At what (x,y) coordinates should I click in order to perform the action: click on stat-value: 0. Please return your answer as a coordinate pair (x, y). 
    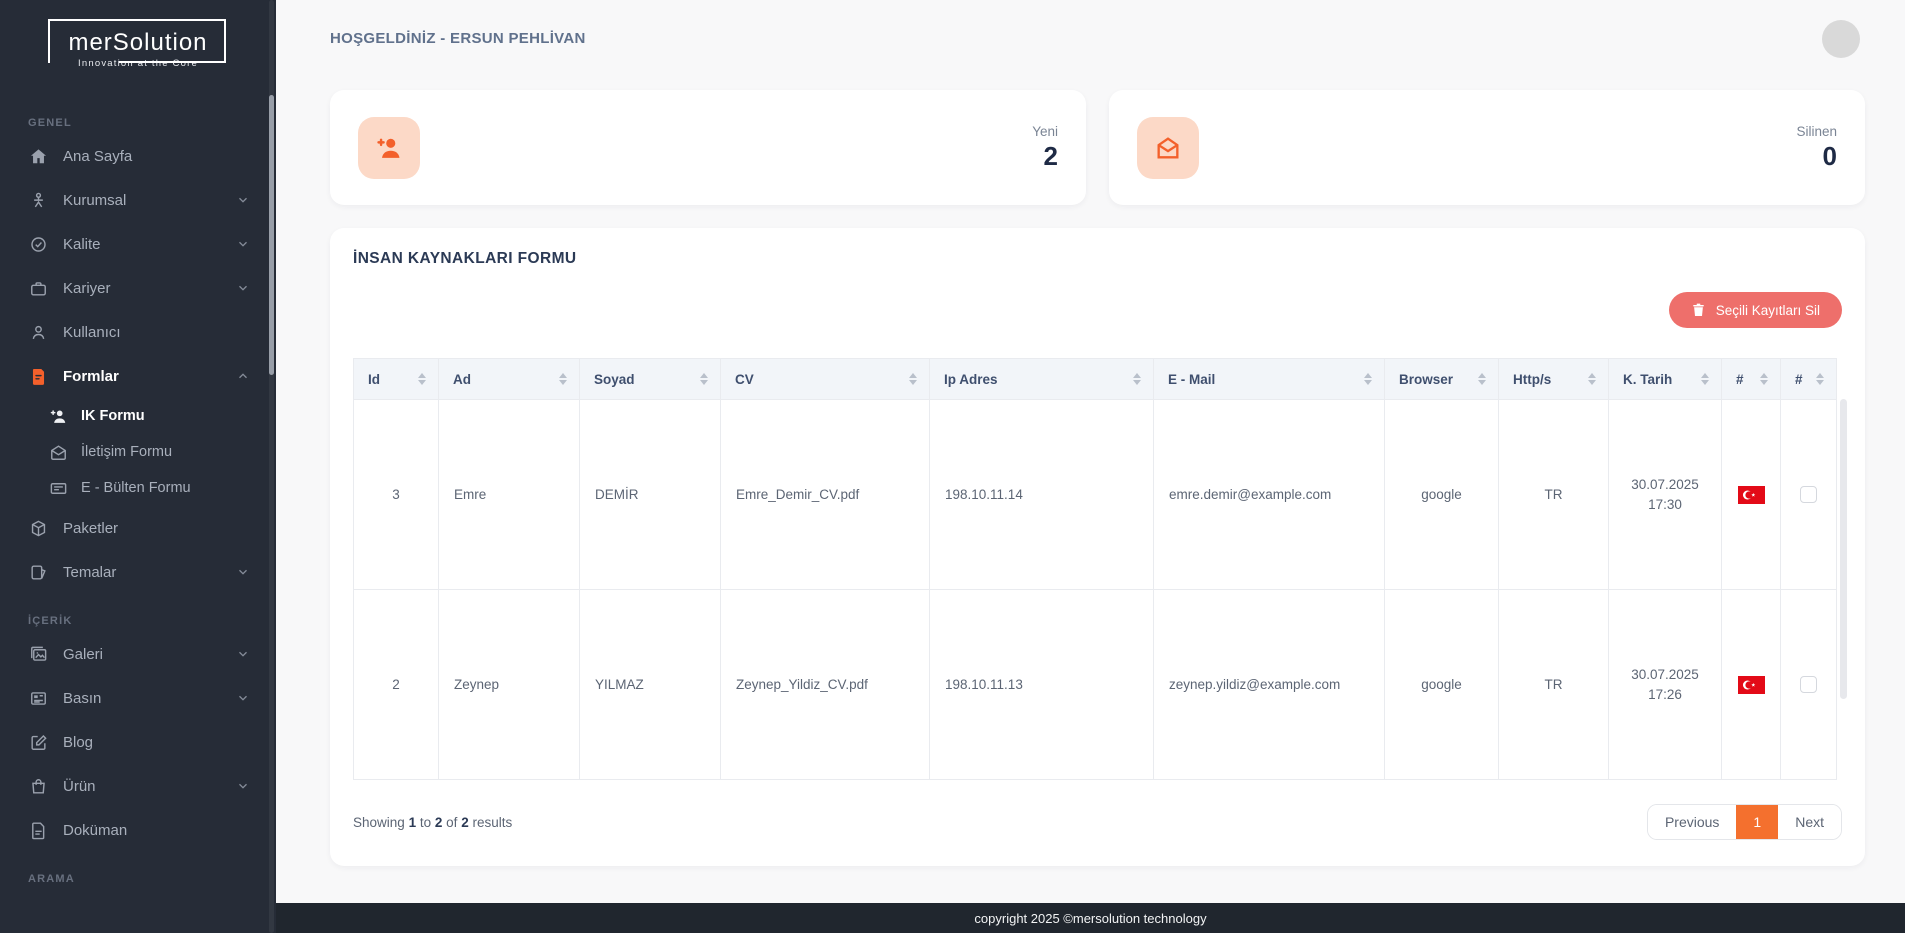
    Looking at the image, I should click on (1829, 155).